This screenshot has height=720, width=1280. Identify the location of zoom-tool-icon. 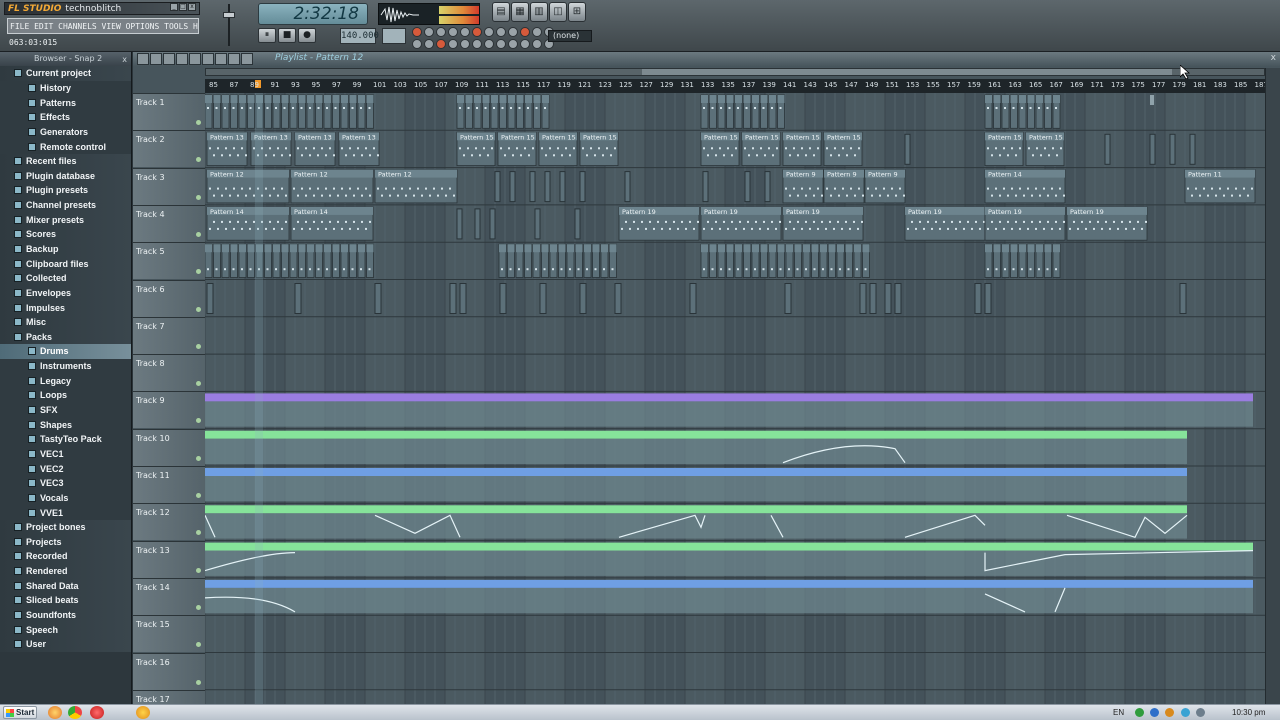
(221, 59).